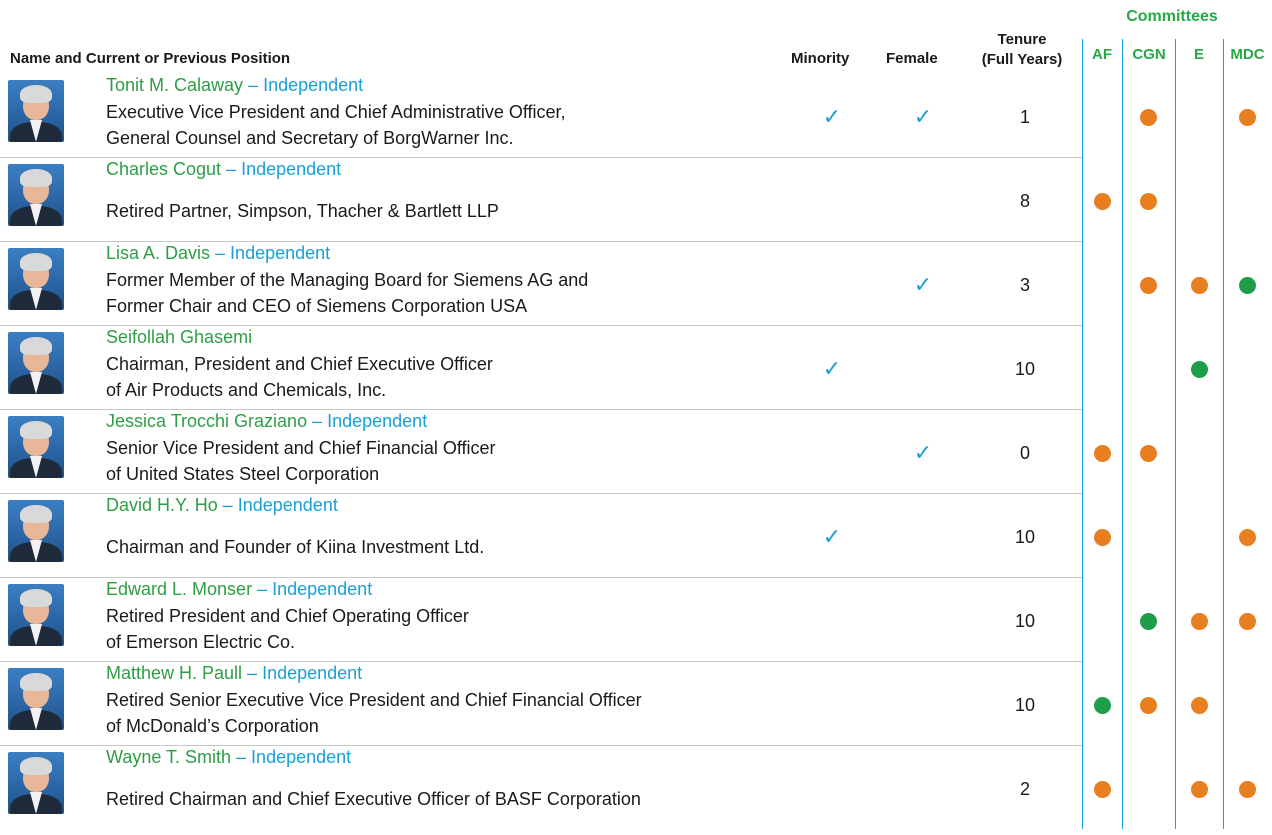 This screenshot has height=835, width=1272. What do you see at coordinates (179, 589) in the screenshot?
I see `director-name: Edward L. Monser` at bounding box center [179, 589].